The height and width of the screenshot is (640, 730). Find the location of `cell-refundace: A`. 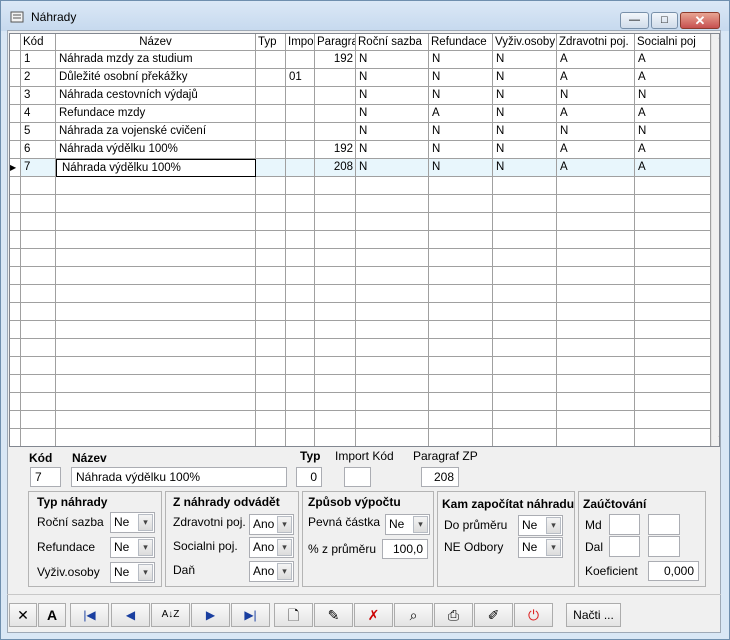

cell-refundace: A is located at coordinates (461, 114).